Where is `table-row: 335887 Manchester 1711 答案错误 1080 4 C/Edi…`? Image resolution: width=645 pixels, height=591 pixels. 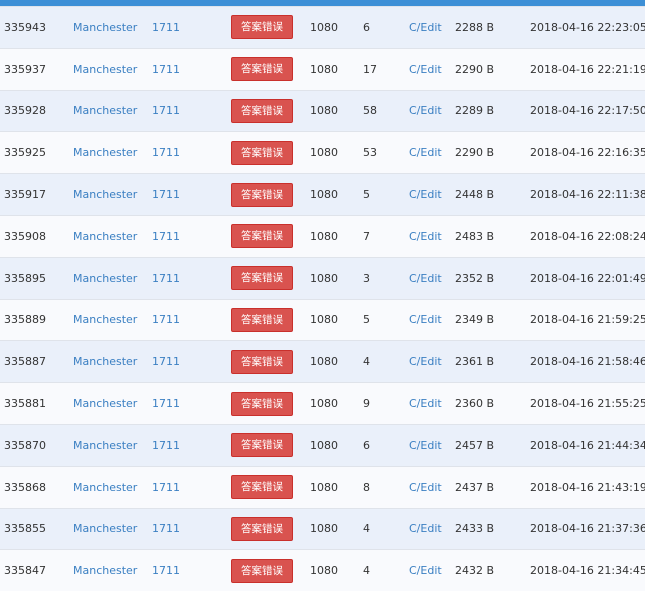 table-row: 335887 Manchester 1711 答案错误 1080 4 C/Edi… is located at coordinates (322, 361).